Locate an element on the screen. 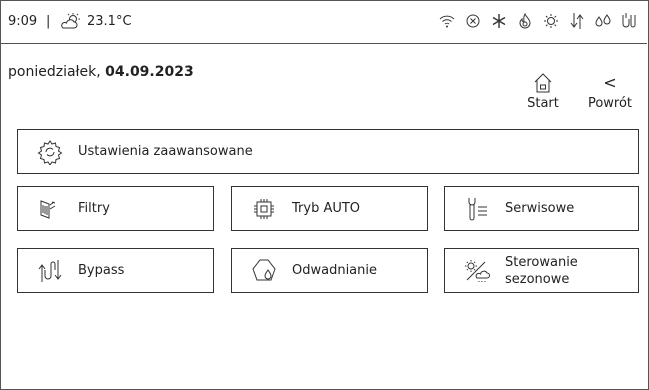 This screenshot has height=390, width=649. service-button: Serwisowe is located at coordinates (541, 208).